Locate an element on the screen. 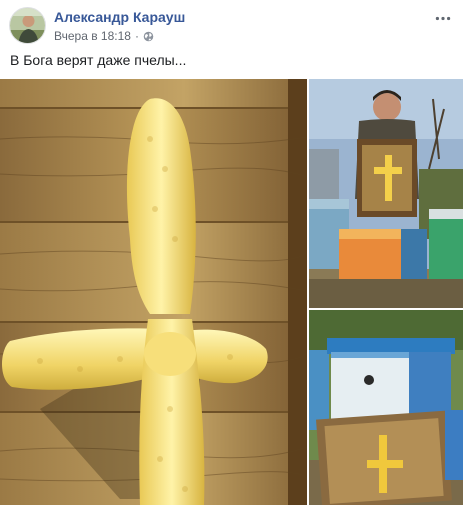 The image size is (465, 505). post-meta: Вчера в 18:18 · is located at coordinates (104, 36).